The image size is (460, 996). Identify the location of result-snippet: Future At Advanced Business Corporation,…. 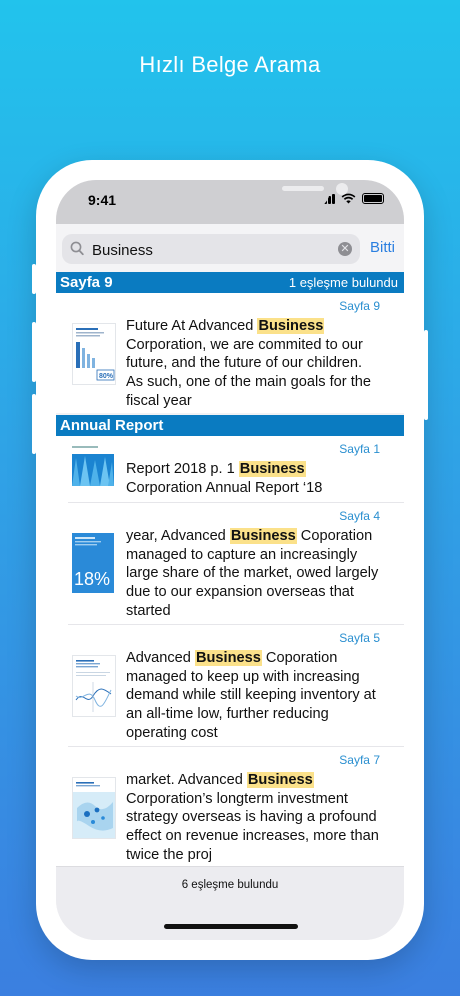
(248, 363).